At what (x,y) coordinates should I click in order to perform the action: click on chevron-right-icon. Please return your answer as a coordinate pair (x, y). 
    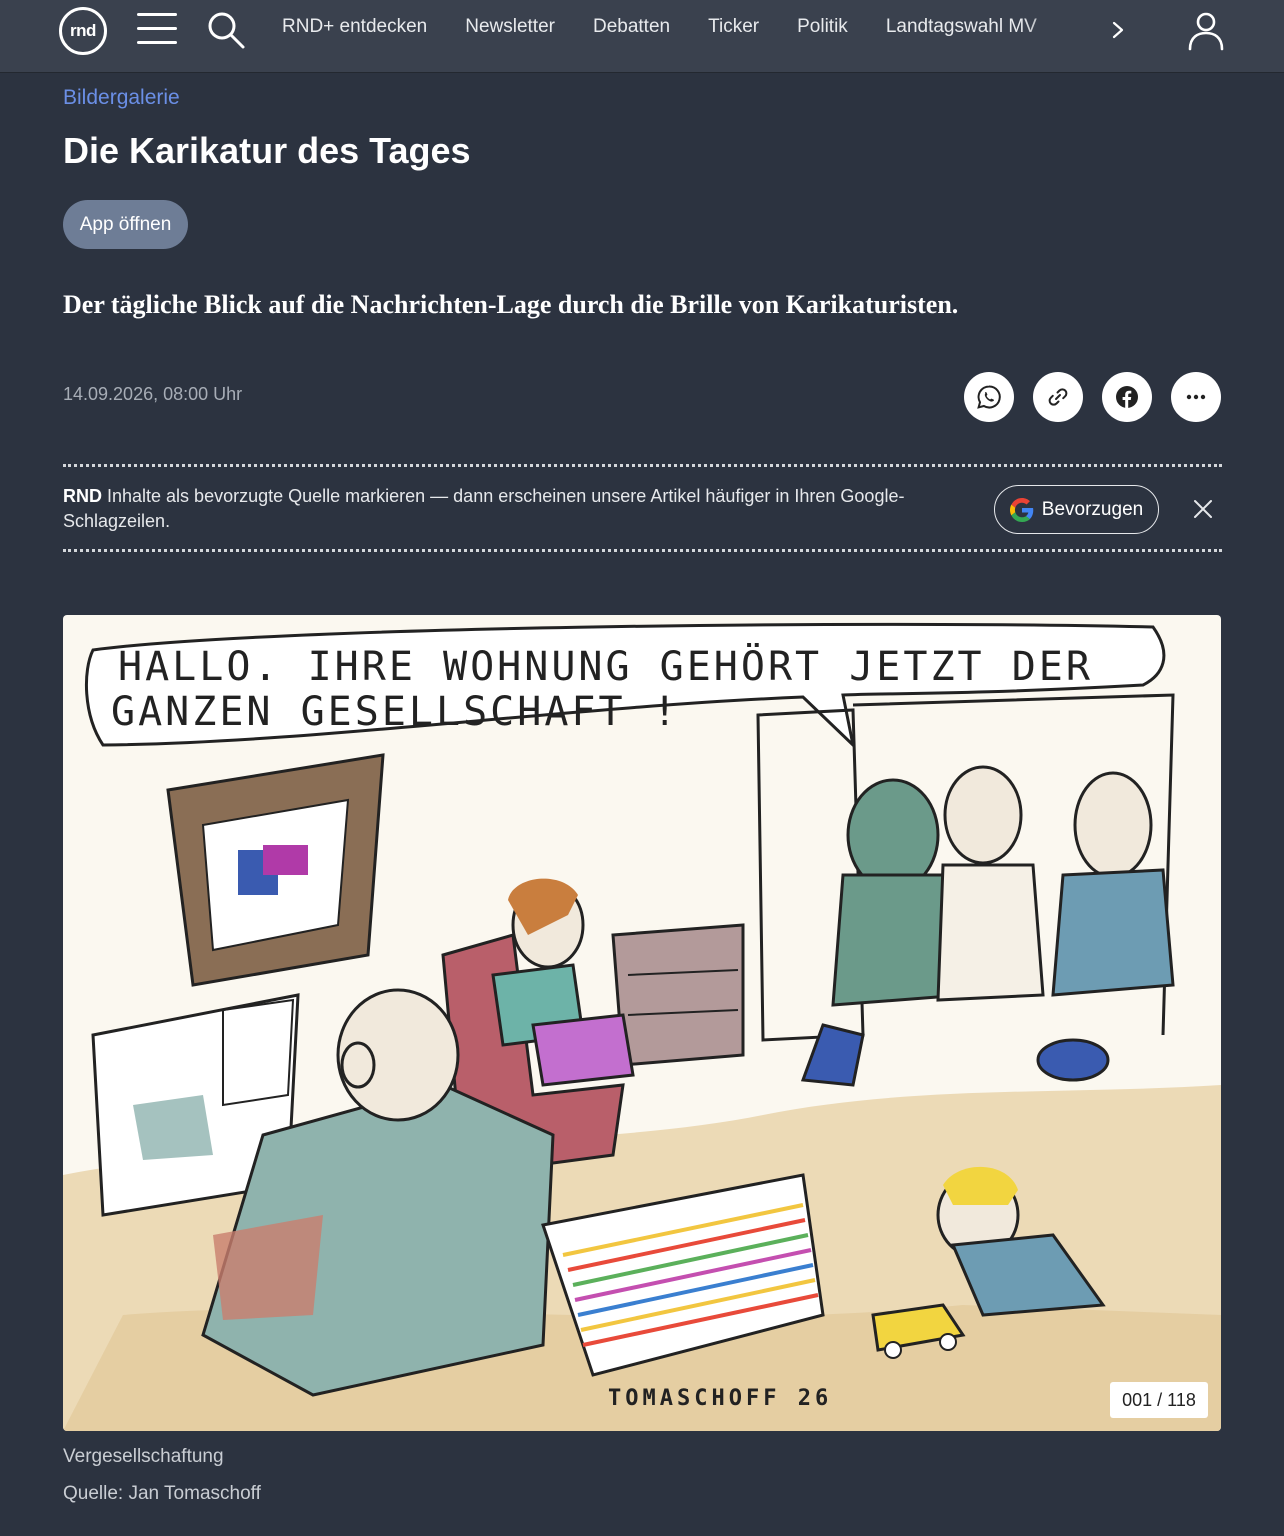
    Looking at the image, I should click on (1118, 30).